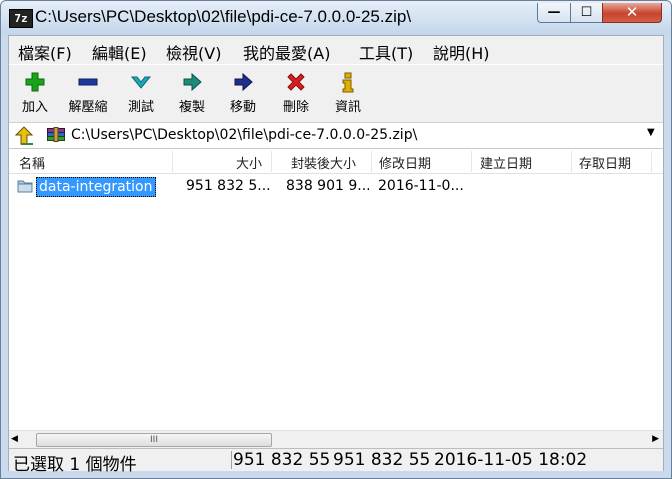  Describe the element at coordinates (119, 52) in the screenshot. I see `menu-edit: 編輯(E)` at that location.